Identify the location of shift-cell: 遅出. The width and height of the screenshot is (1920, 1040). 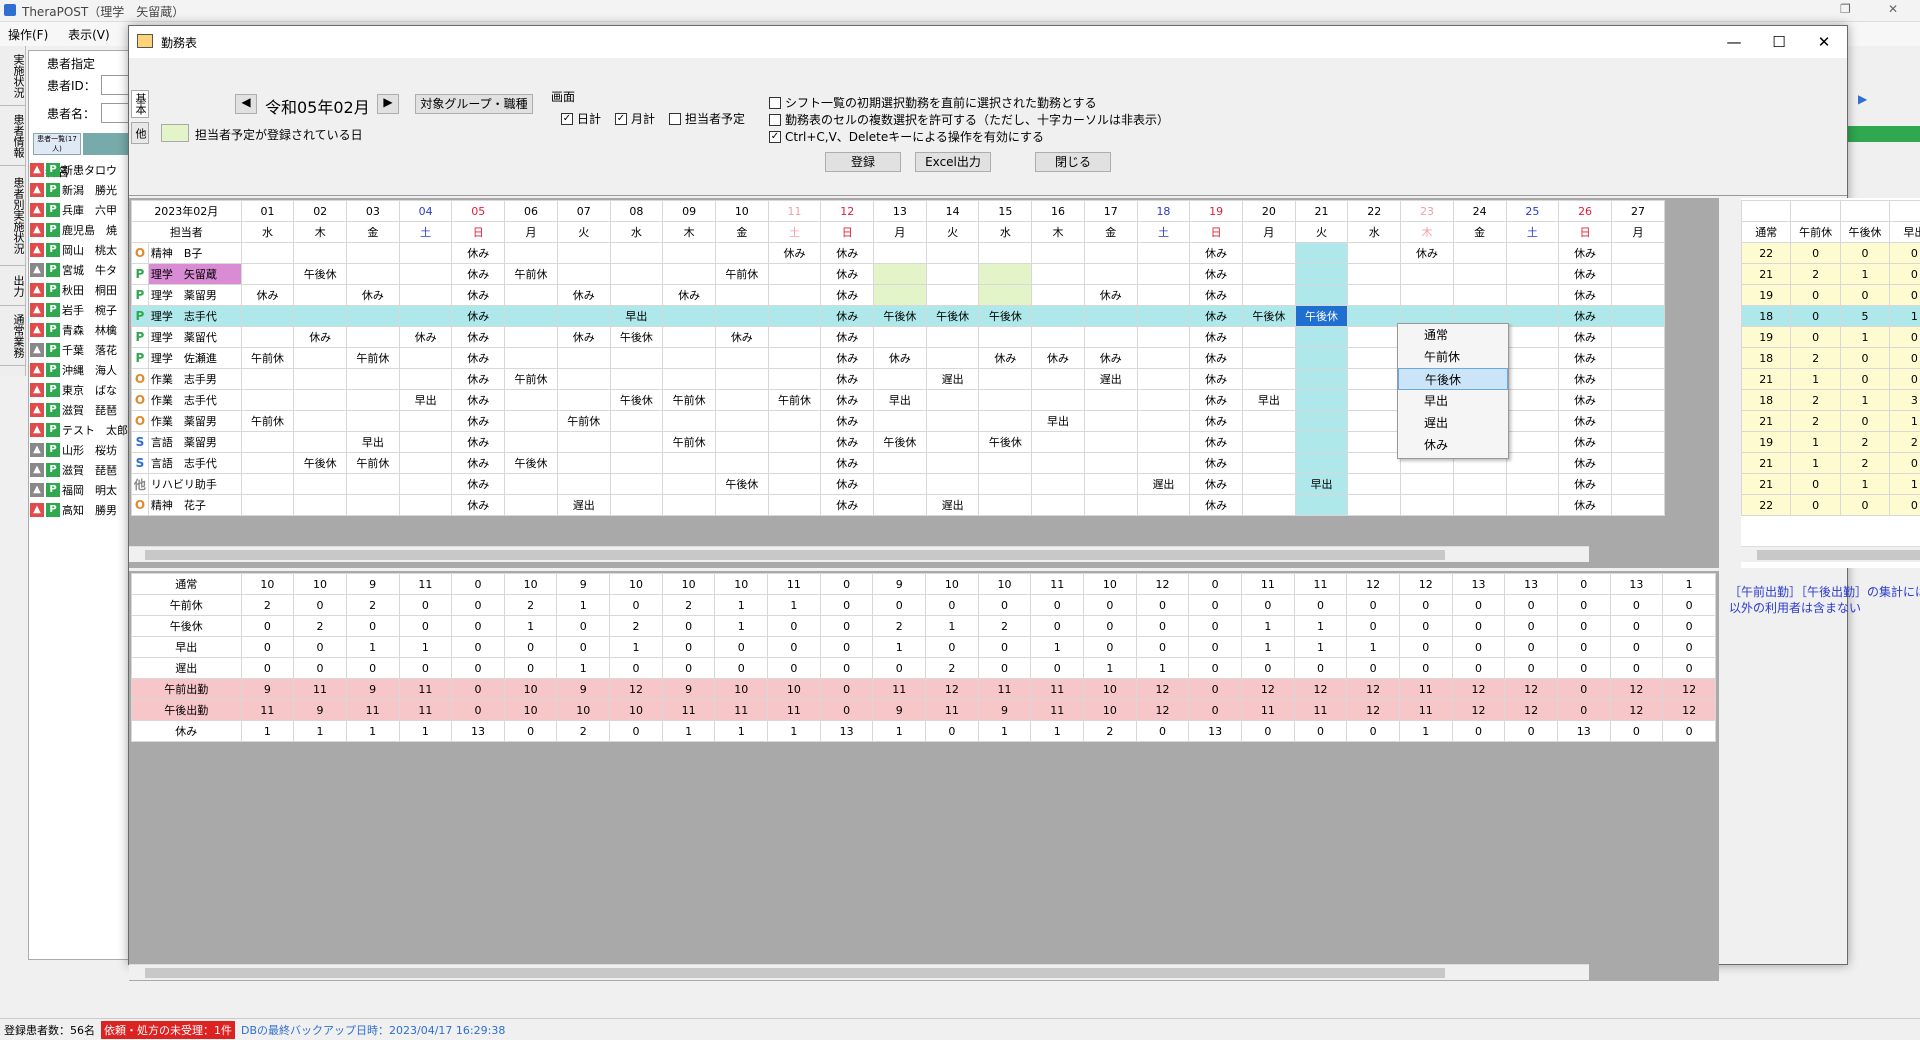
(1163, 484).